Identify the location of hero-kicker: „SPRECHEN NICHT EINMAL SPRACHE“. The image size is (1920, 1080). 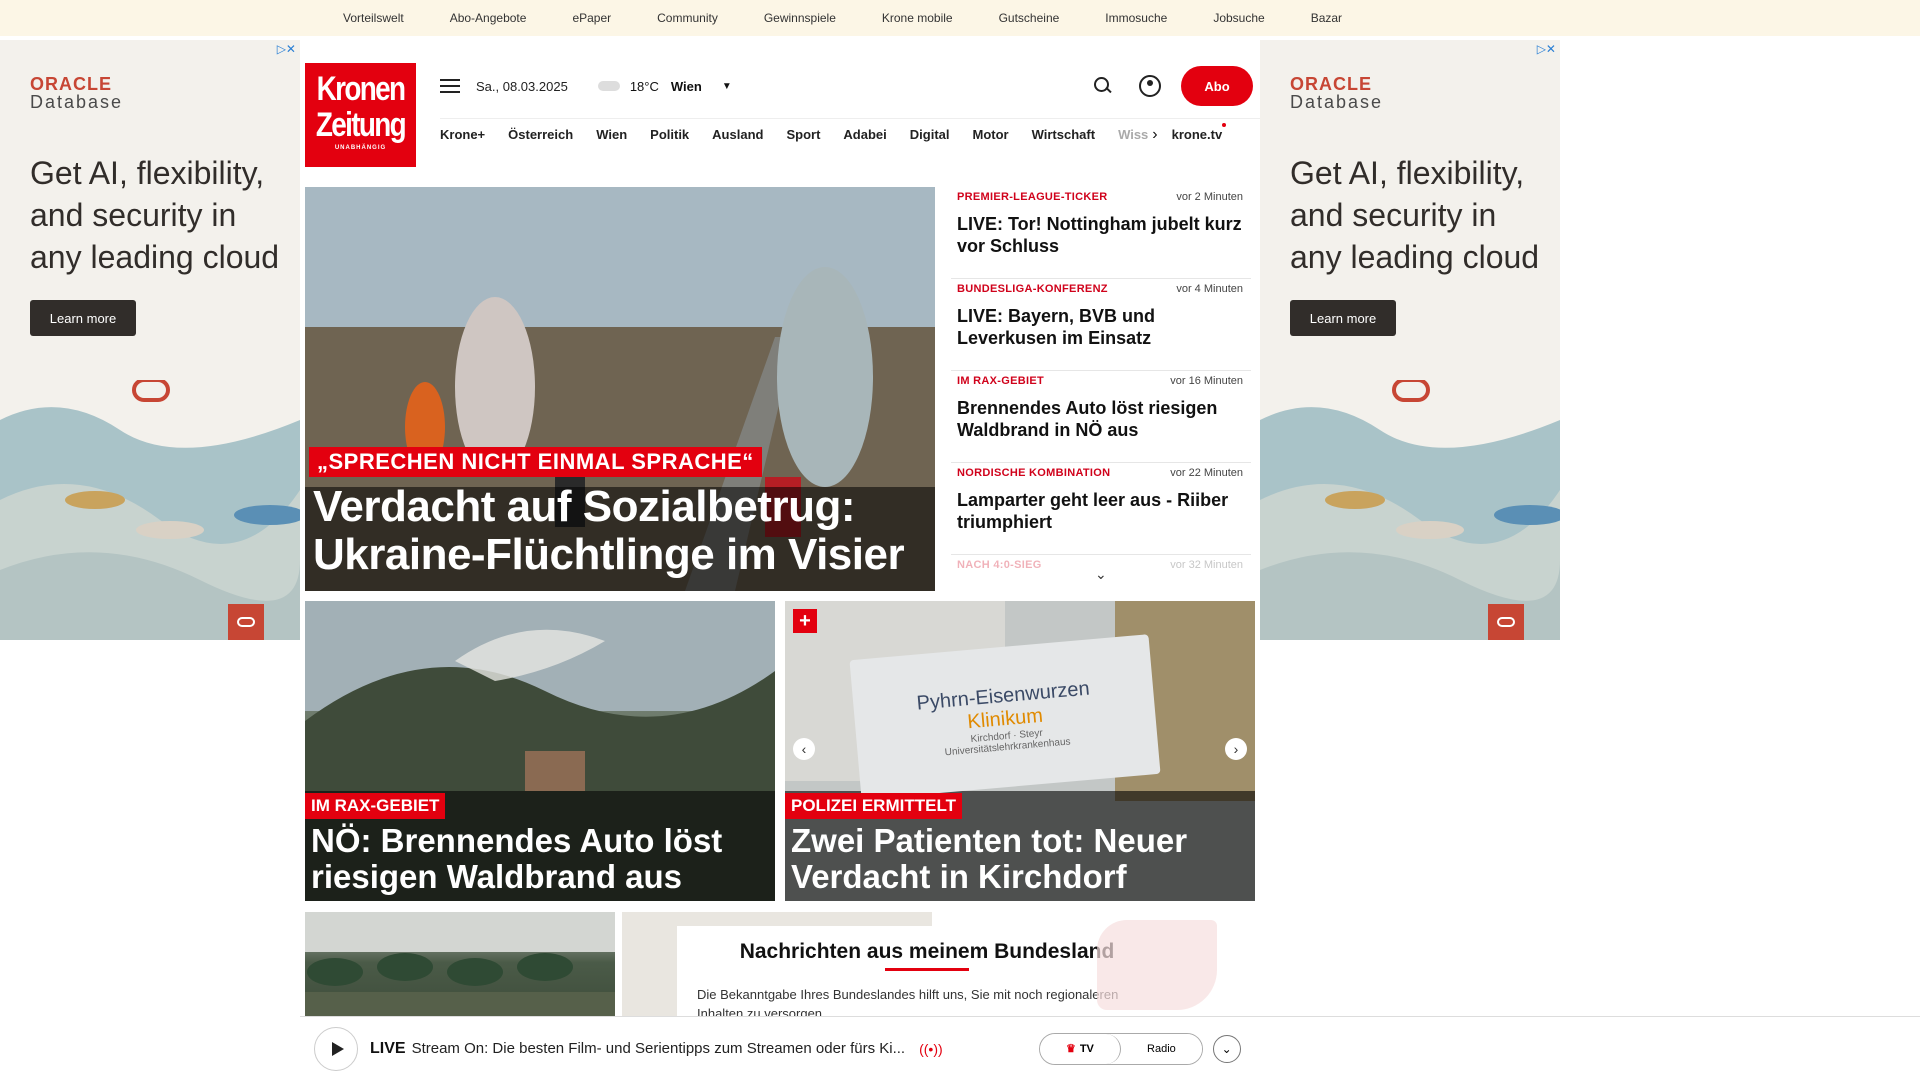
(535, 462).